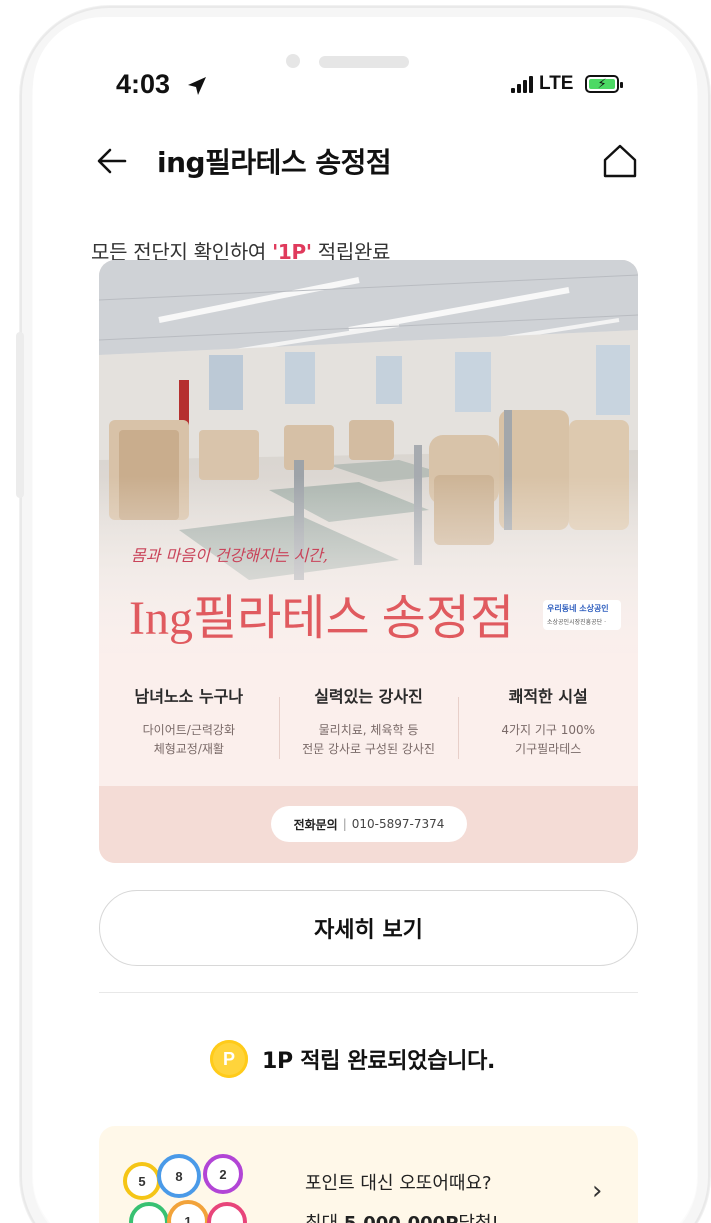 This screenshot has width=711, height=1223. What do you see at coordinates (368, 928) in the screenshot?
I see `view-details-button: 자세히 보기` at bounding box center [368, 928].